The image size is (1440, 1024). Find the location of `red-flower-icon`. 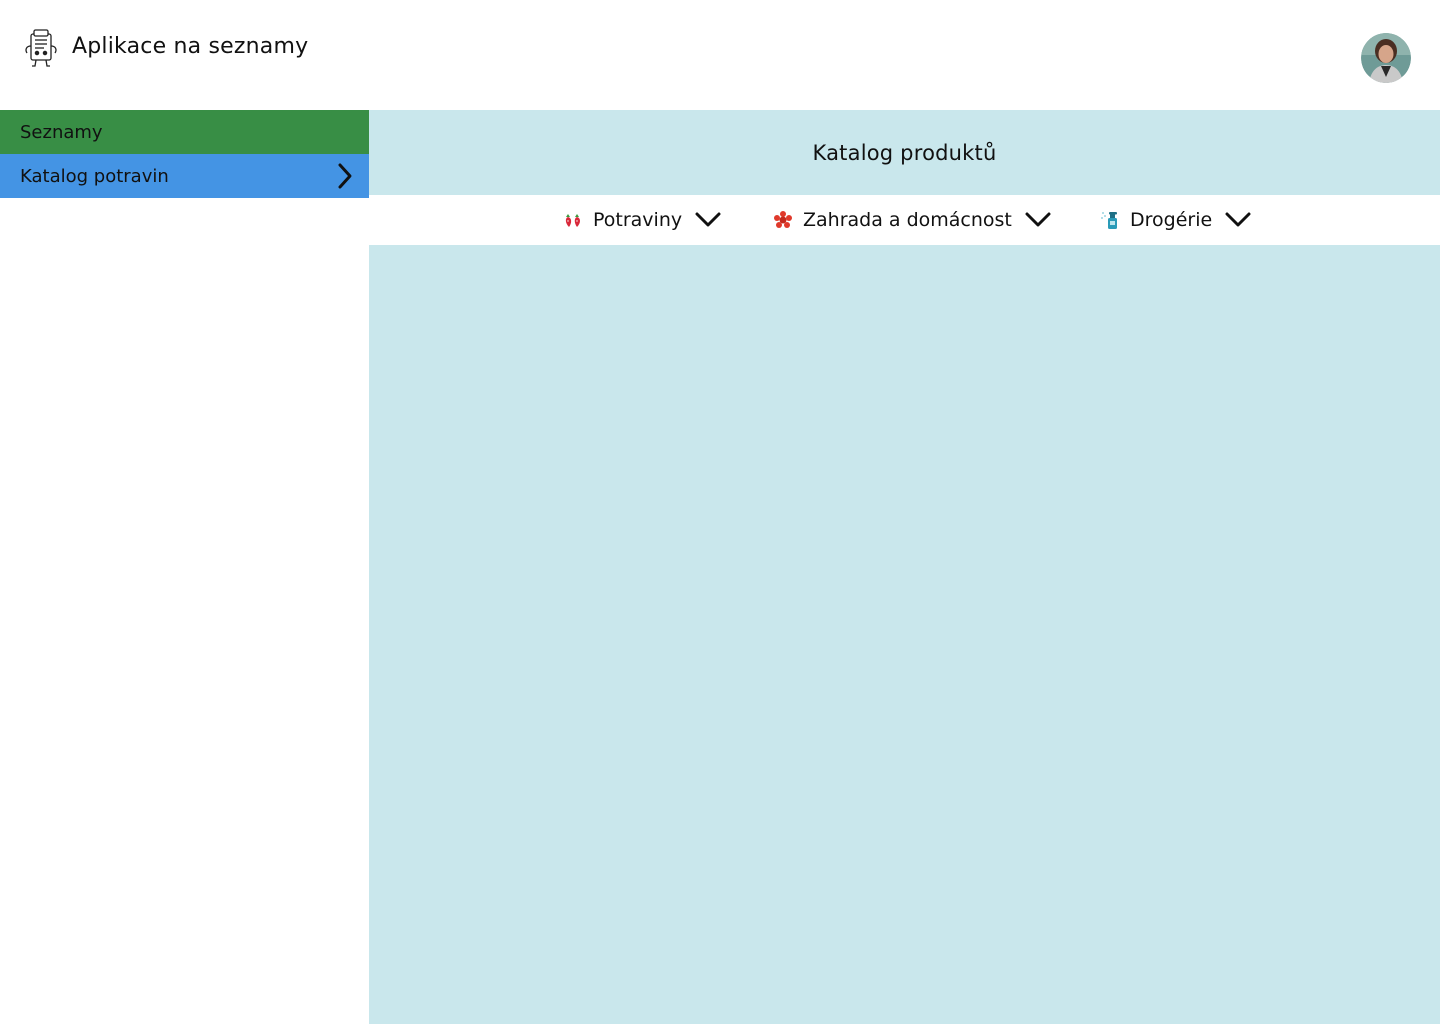

red-flower-icon is located at coordinates (783, 220).